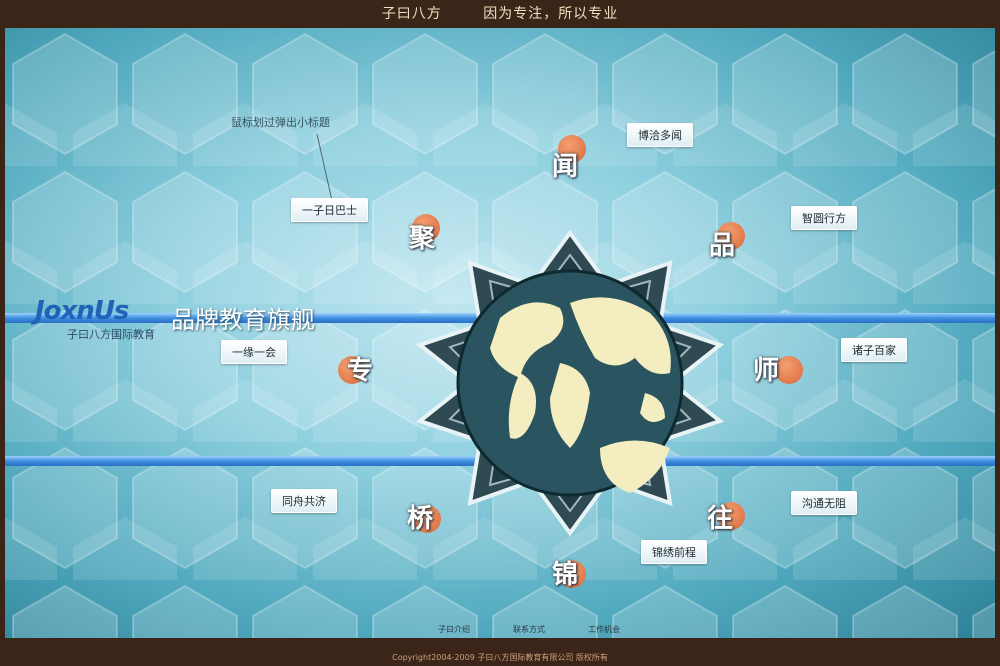  I want to click on tag-zhuan: 一缘一会, so click(254, 352).